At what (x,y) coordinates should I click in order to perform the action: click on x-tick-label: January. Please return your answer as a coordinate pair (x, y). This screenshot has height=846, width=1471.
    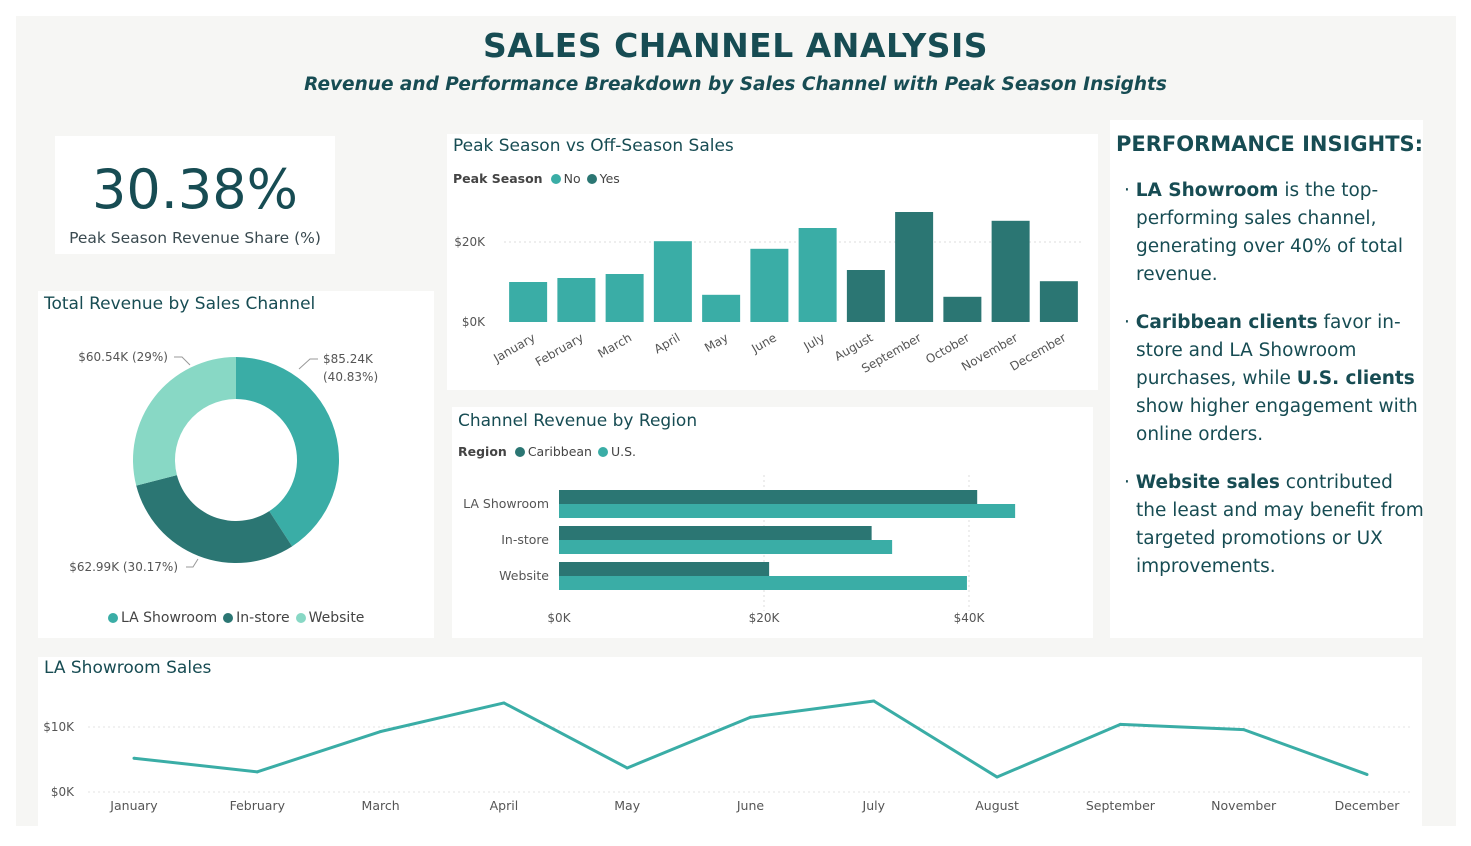
    Looking at the image, I should click on (133, 805).